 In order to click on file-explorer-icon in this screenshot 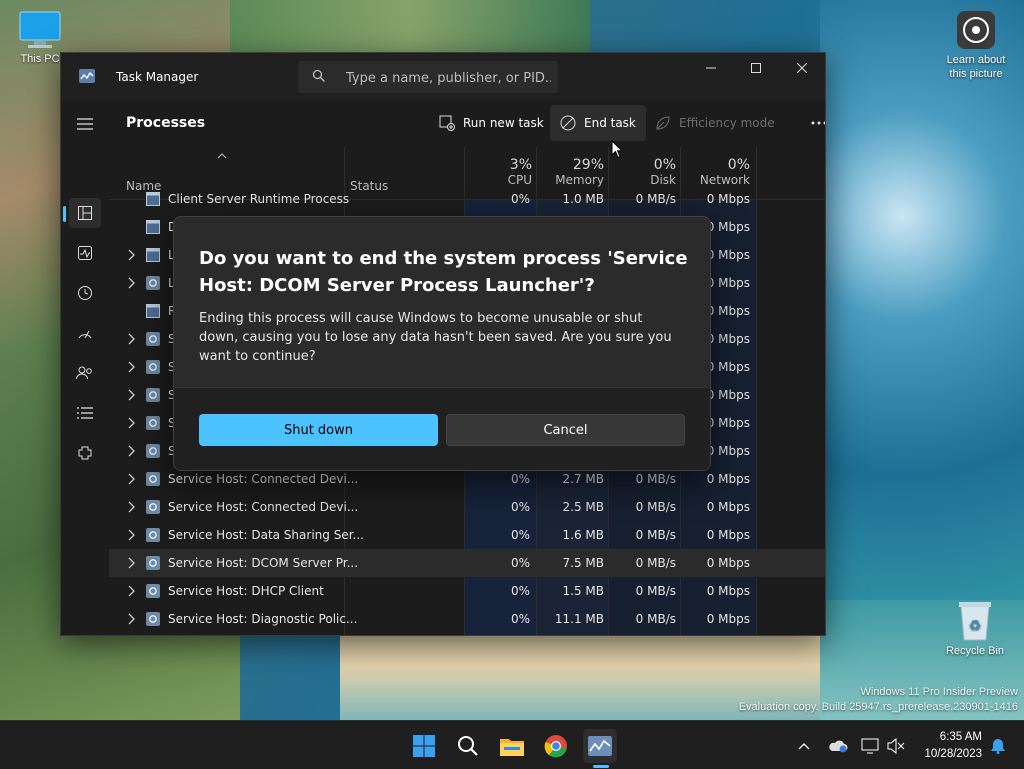, I will do `click(512, 747)`.